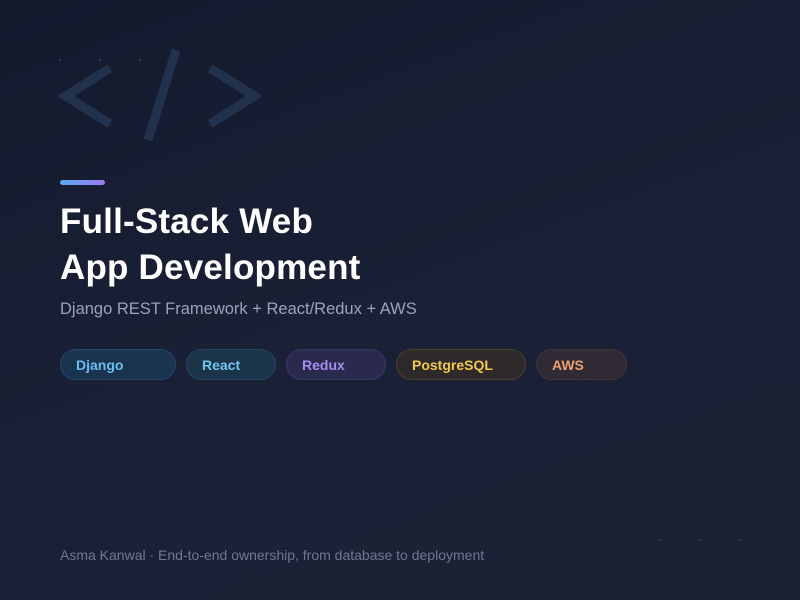 This screenshot has width=800, height=600. I want to click on tag-postgresql: PostgreSQL, so click(461, 364).